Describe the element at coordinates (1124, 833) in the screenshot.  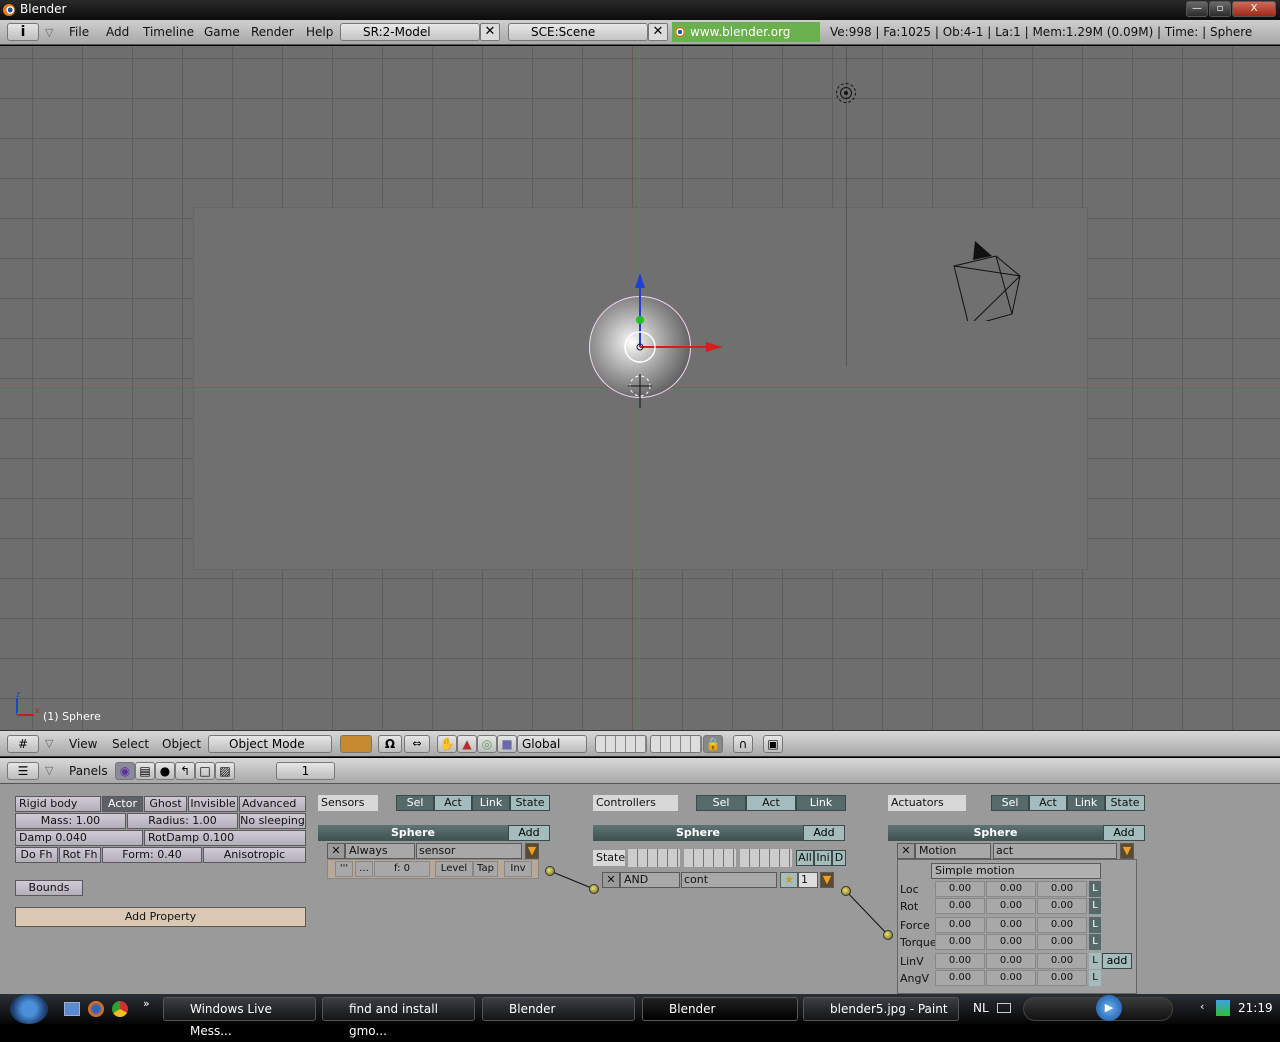
I see `add-actuator-button: Add` at that location.